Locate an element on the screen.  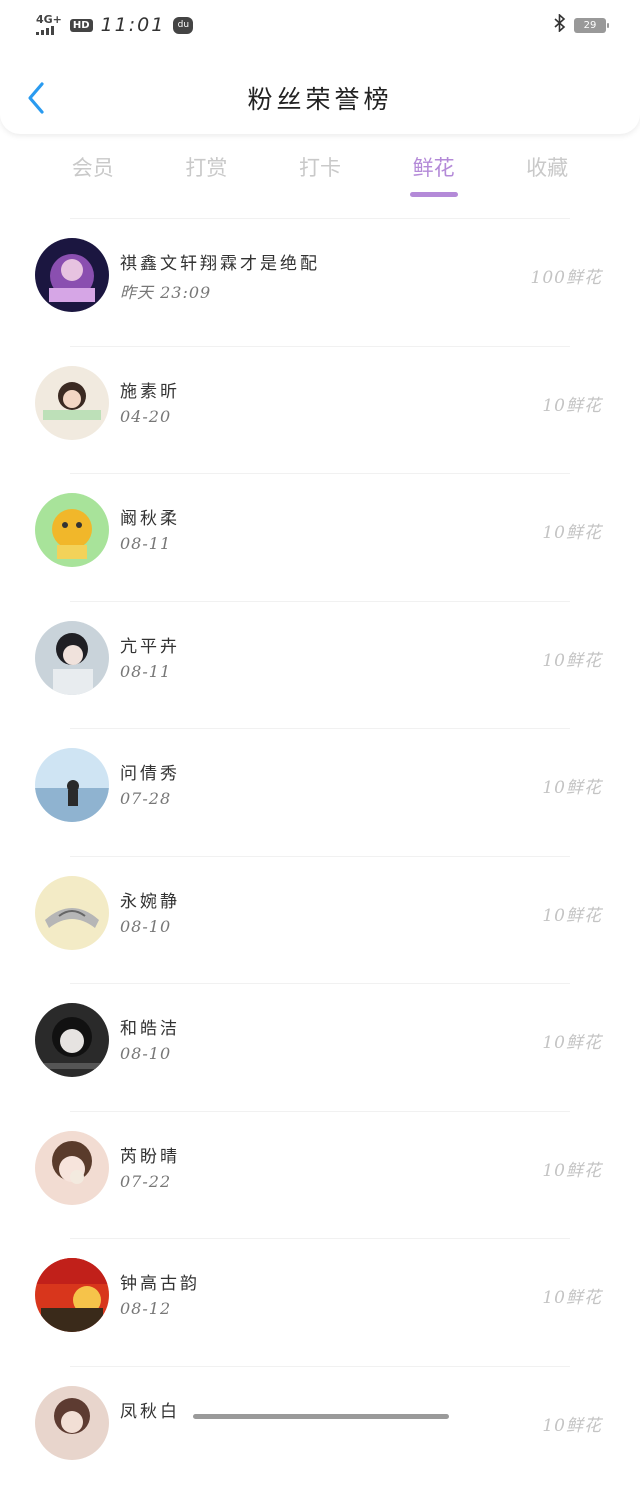
list-item: 钟高古韵08-1210鲜花 is located at coordinates (320, 1302).